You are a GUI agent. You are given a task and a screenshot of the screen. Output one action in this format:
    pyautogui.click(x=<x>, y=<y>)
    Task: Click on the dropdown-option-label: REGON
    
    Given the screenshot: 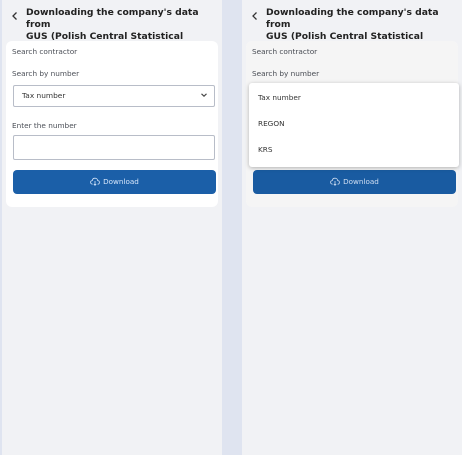 What is the action you would take?
    pyautogui.click(x=271, y=123)
    